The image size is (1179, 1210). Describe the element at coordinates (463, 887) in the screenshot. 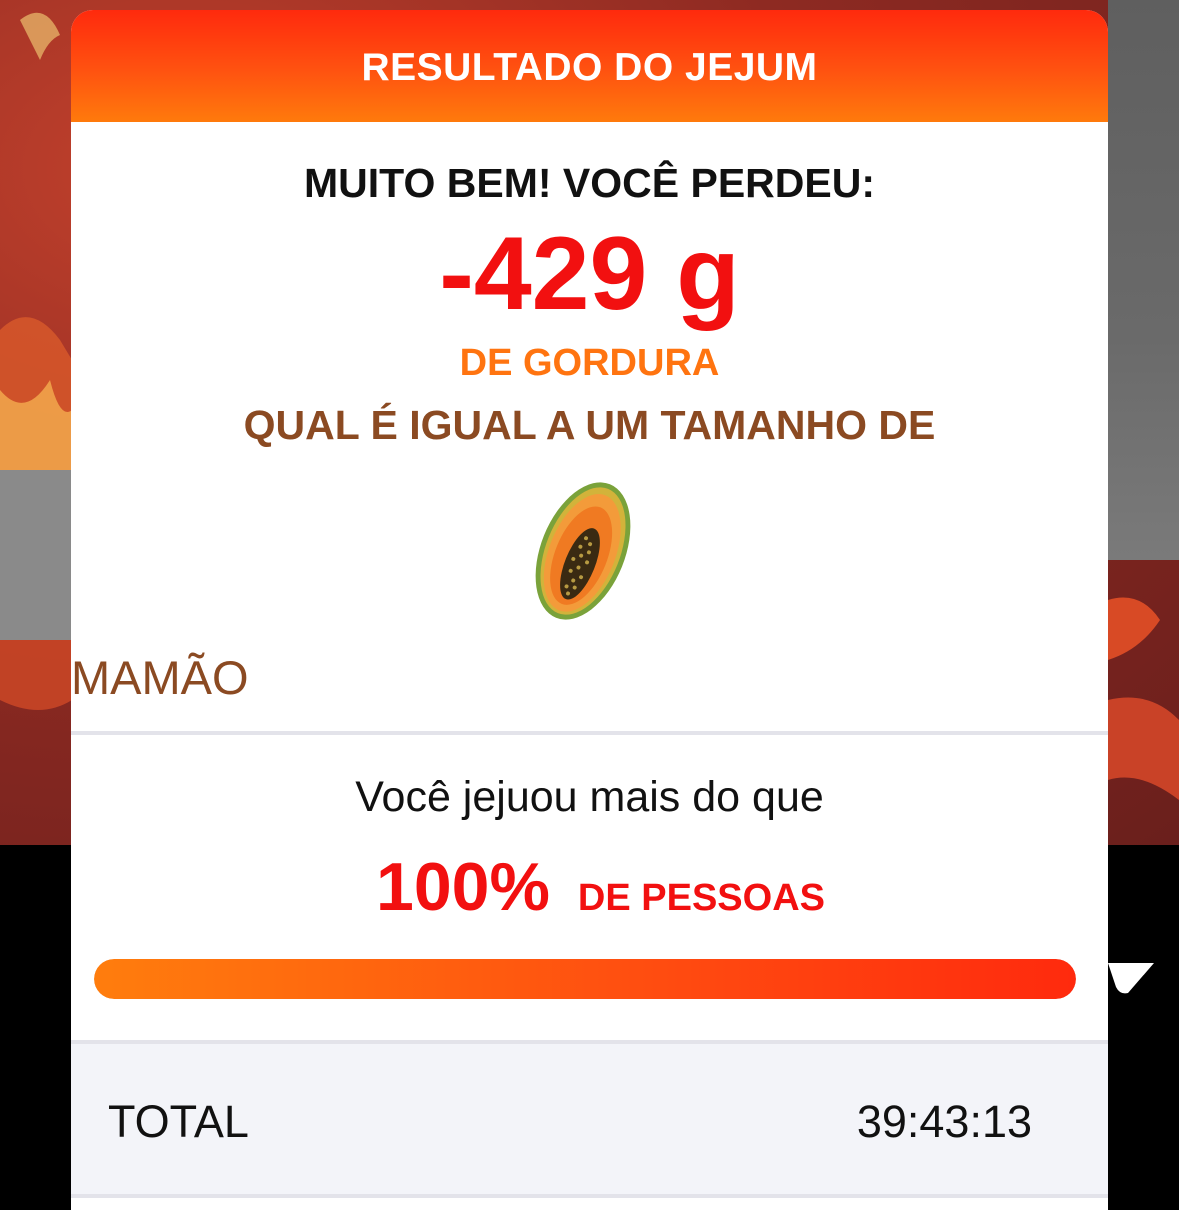

I see `ranking-percent-value: 100%` at that location.